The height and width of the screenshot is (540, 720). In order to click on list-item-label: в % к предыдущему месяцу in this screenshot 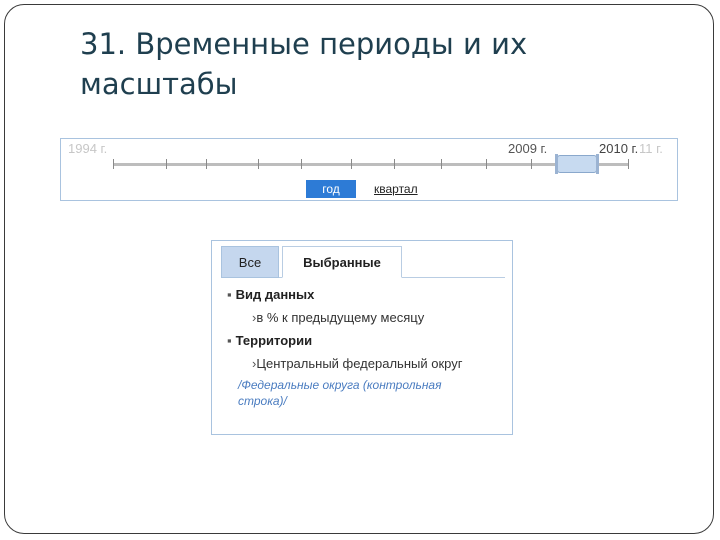, I will do `click(340, 317)`.